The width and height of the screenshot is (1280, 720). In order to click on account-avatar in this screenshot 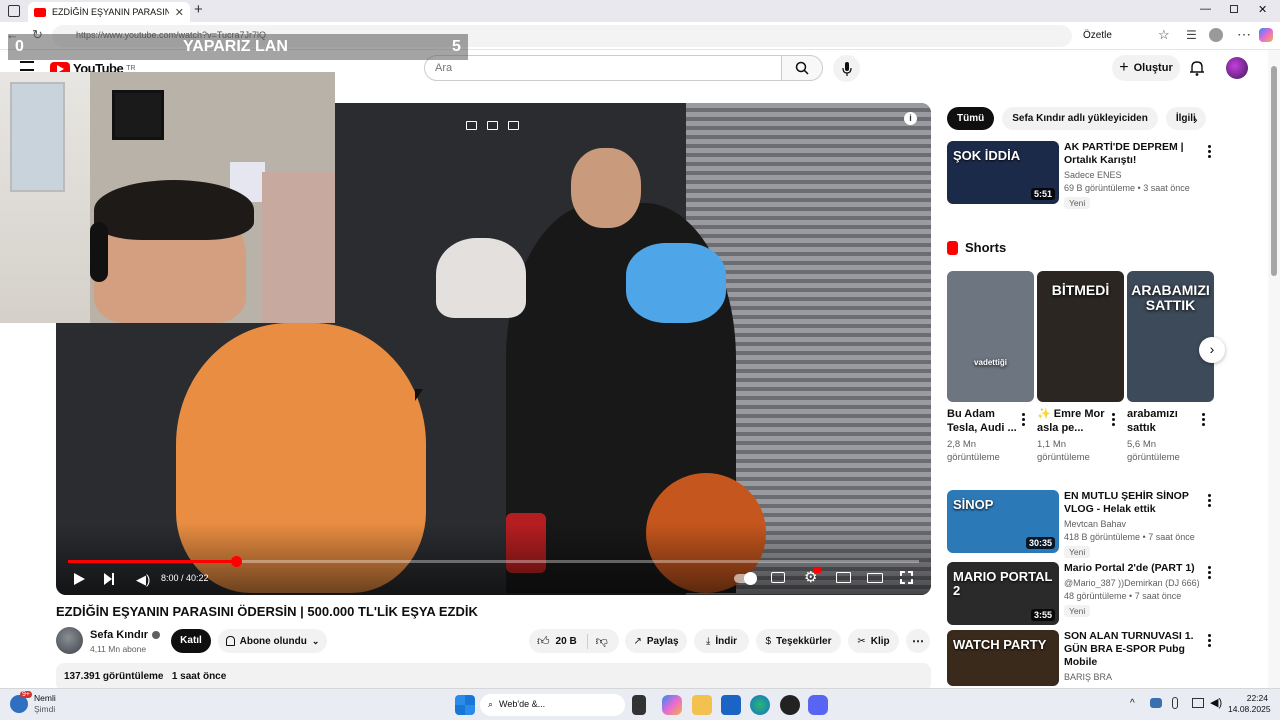, I will do `click(1237, 68)`.